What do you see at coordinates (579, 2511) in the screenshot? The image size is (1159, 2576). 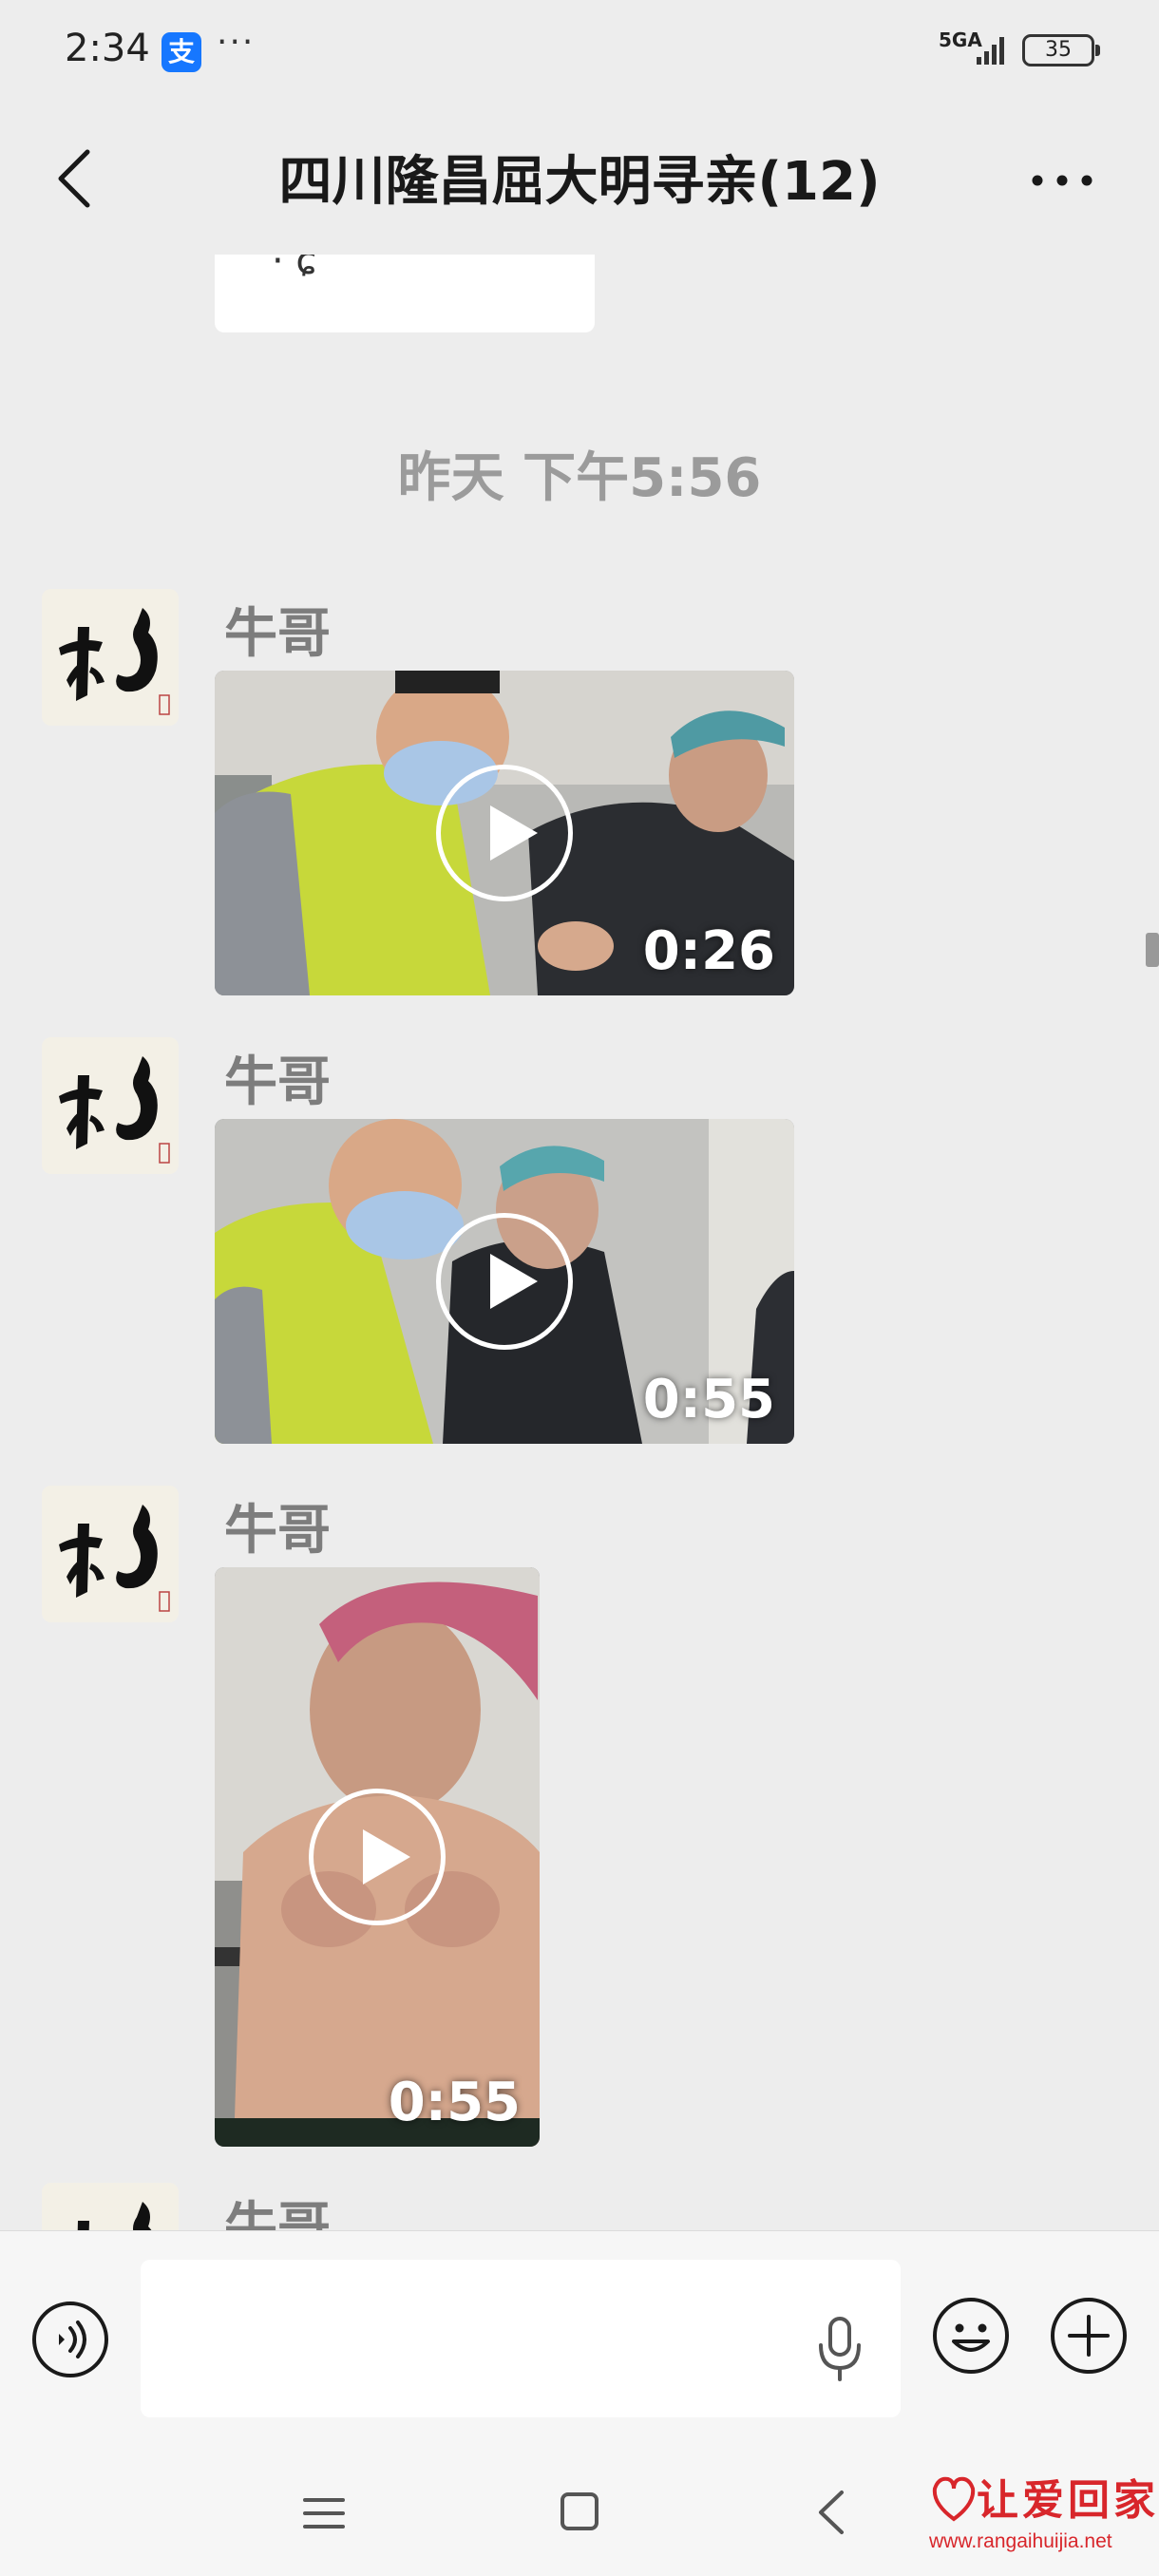 I see `home-icon` at bounding box center [579, 2511].